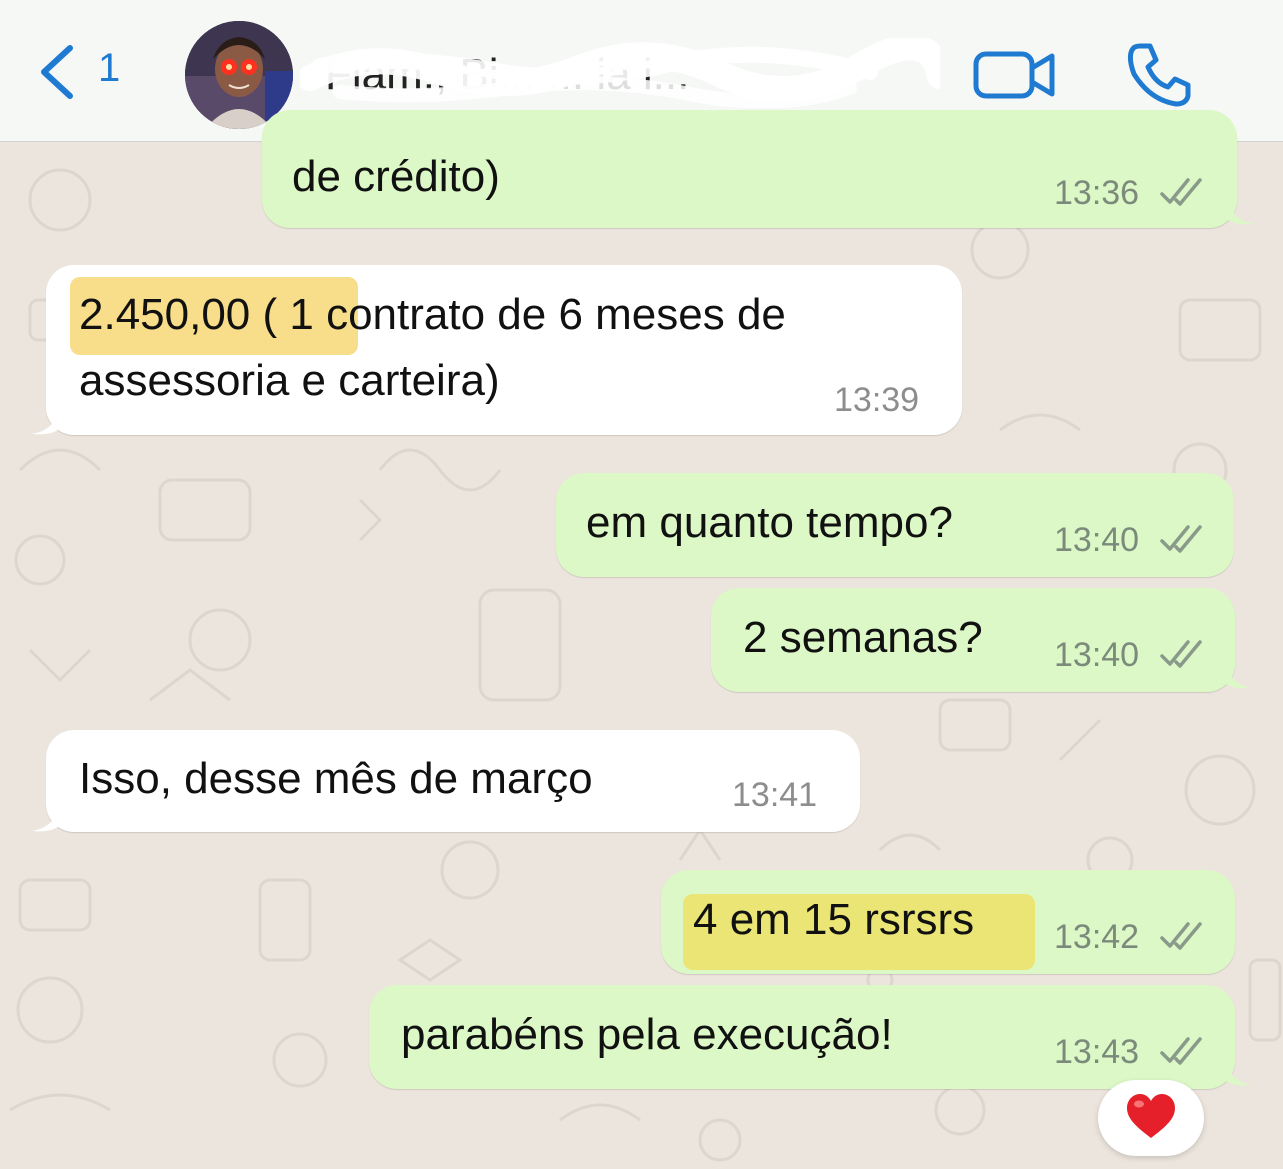 The image size is (1283, 1169). Describe the element at coordinates (57, 72) in the screenshot. I see `chevron-left-icon` at that location.